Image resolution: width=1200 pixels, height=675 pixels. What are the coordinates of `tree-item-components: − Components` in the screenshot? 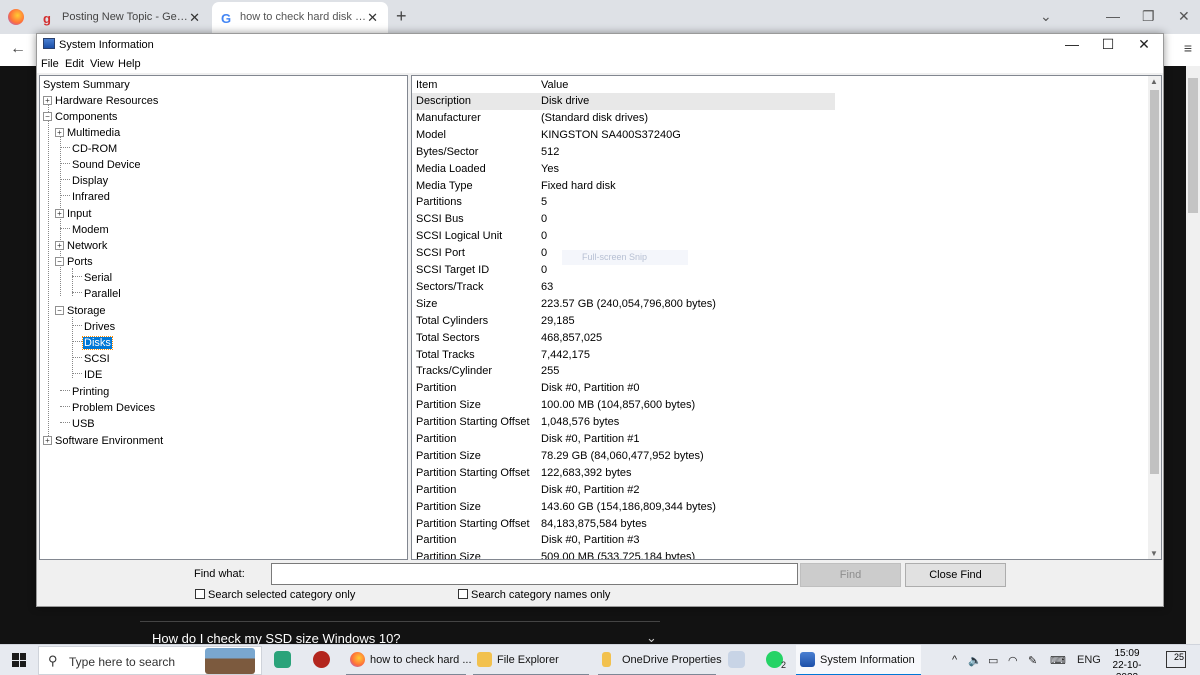 It's located at (80, 118).